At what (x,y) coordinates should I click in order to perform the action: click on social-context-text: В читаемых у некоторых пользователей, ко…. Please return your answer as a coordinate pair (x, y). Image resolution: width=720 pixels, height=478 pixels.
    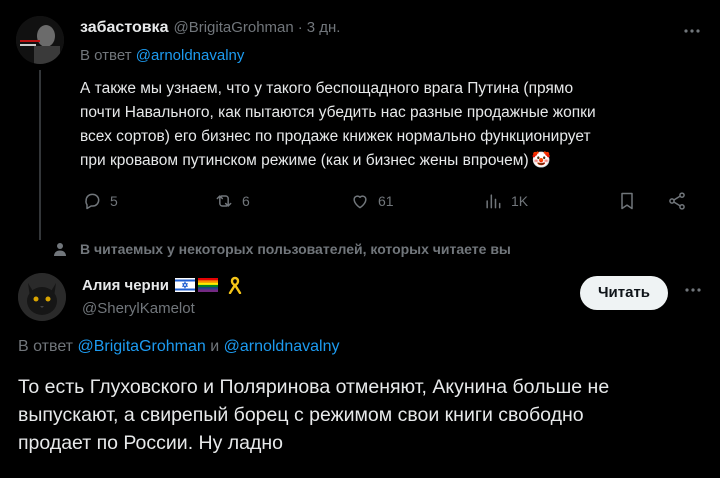
    Looking at the image, I should click on (295, 249).